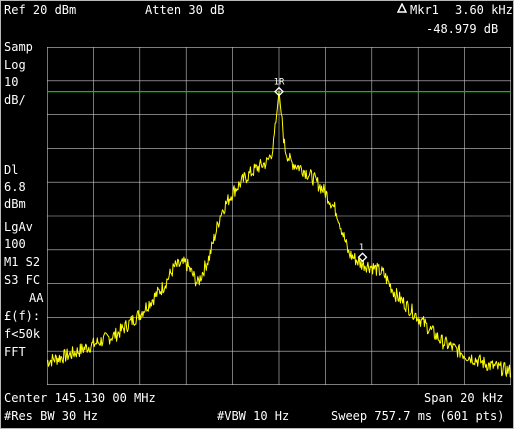 The width and height of the screenshot is (514, 429). What do you see at coordinates (51, 416) in the screenshot?
I see `res-bw-readout: #Res BW 30 Hz` at bounding box center [51, 416].